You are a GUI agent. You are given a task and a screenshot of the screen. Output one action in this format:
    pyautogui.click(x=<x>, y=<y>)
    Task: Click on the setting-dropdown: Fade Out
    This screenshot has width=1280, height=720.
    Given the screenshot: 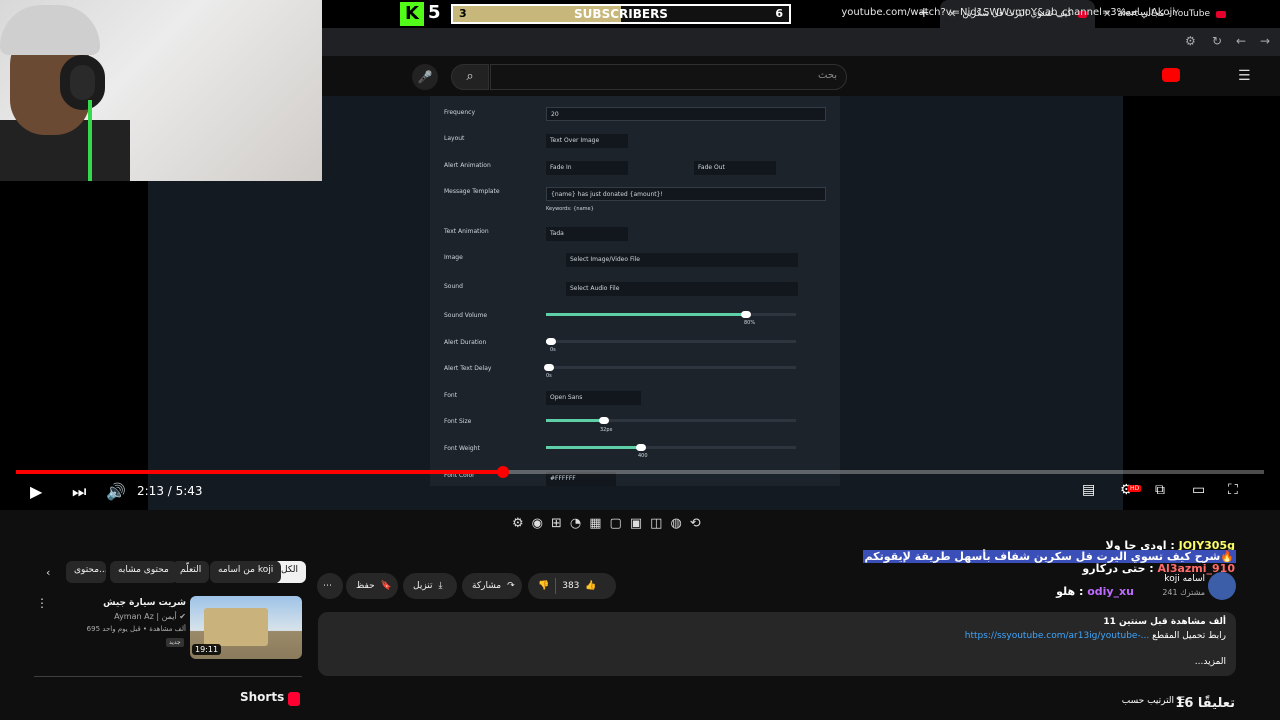 What is the action you would take?
    pyautogui.click(x=735, y=168)
    